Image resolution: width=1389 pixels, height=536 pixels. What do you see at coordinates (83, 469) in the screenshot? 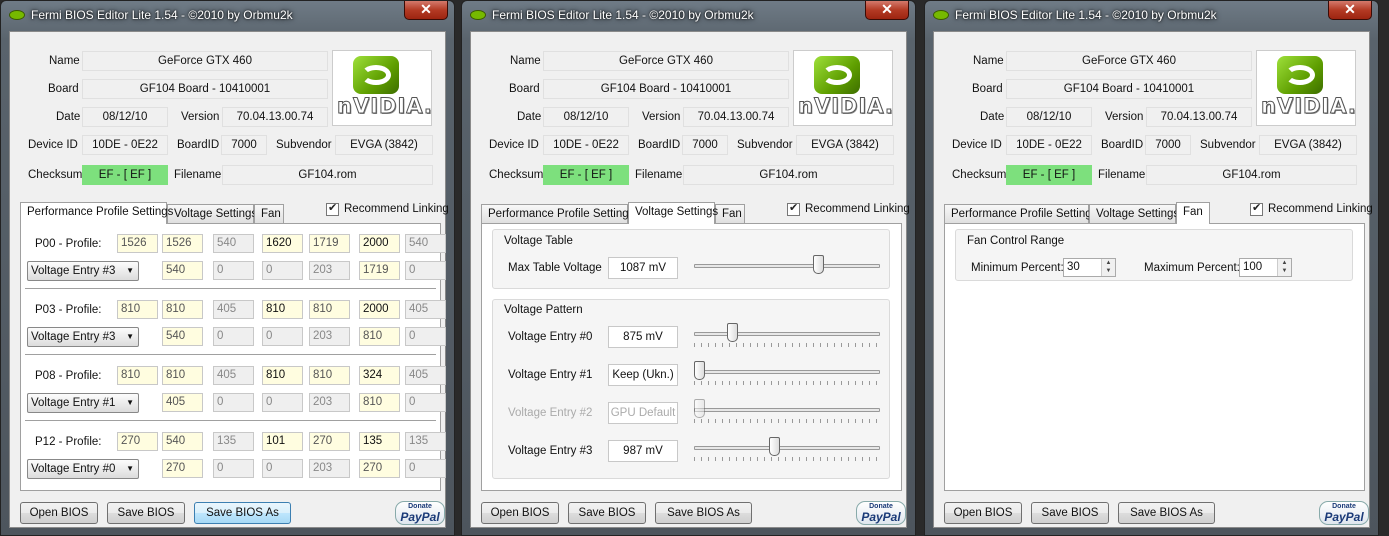
I see `voltage-entry-dropdown: Voltage Entry #0` at bounding box center [83, 469].